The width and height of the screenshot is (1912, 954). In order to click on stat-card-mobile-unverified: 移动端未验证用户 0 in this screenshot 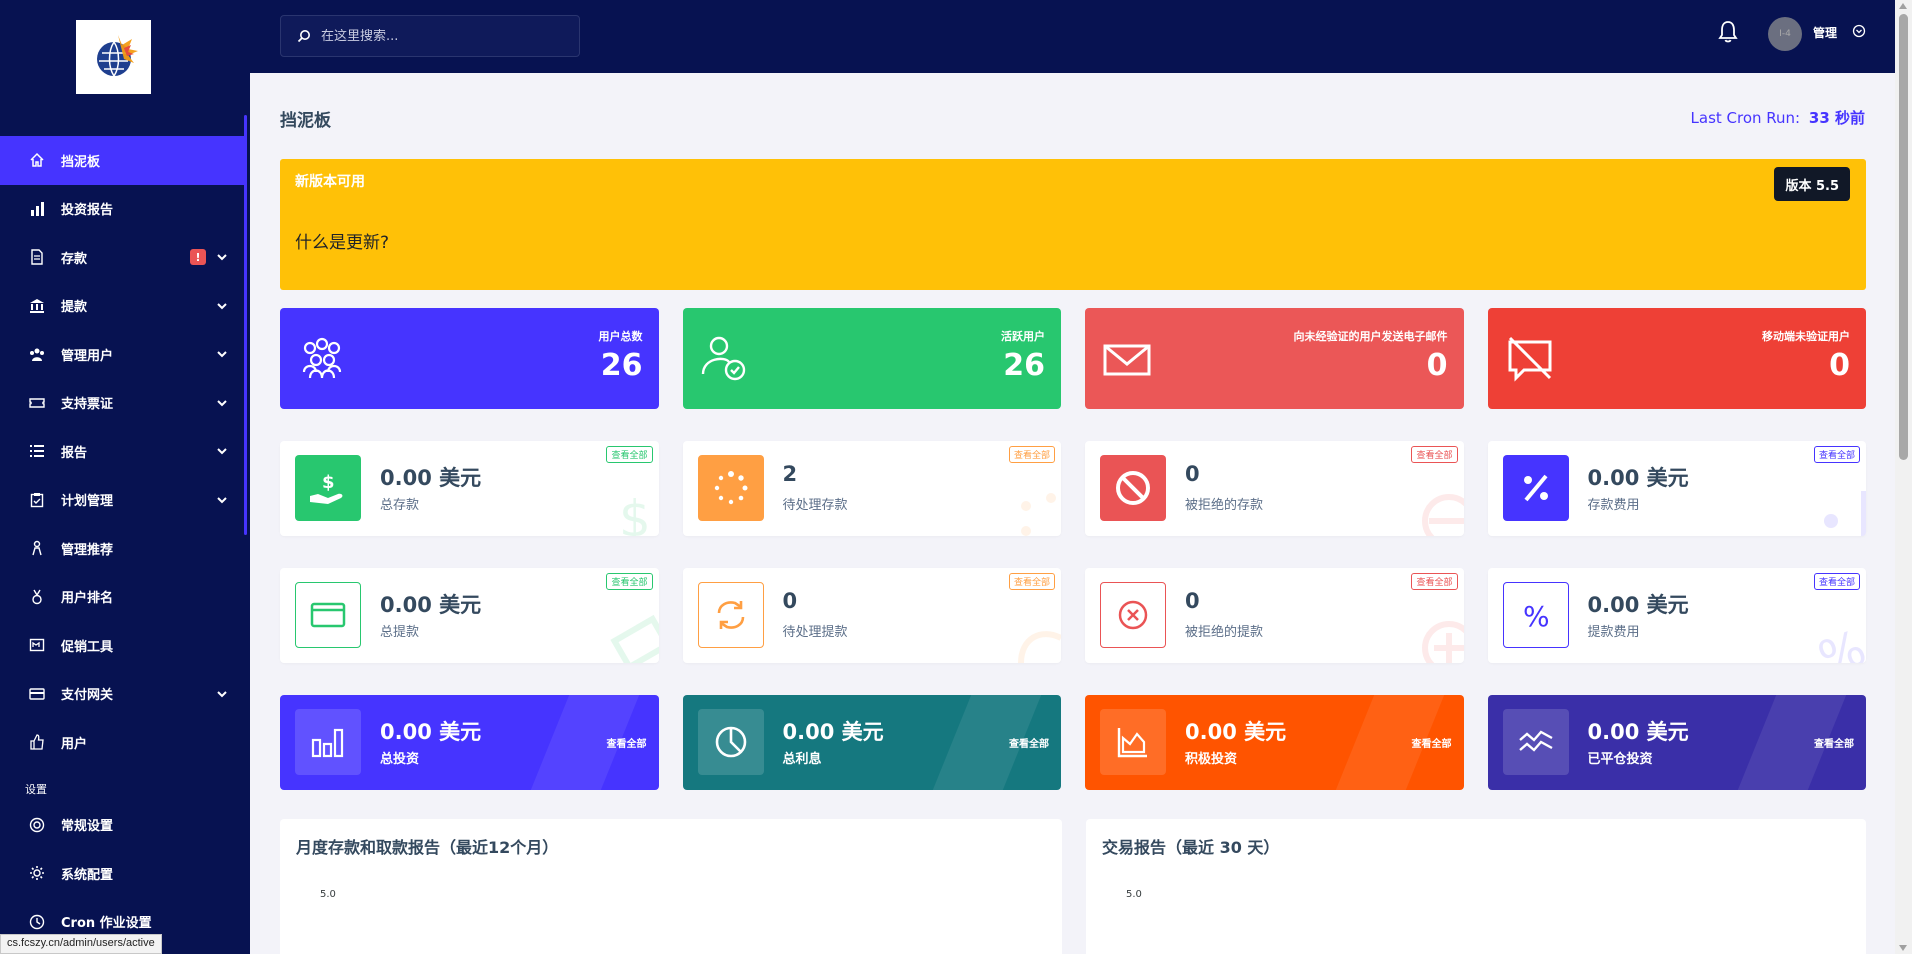, I will do `click(1676, 358)`.